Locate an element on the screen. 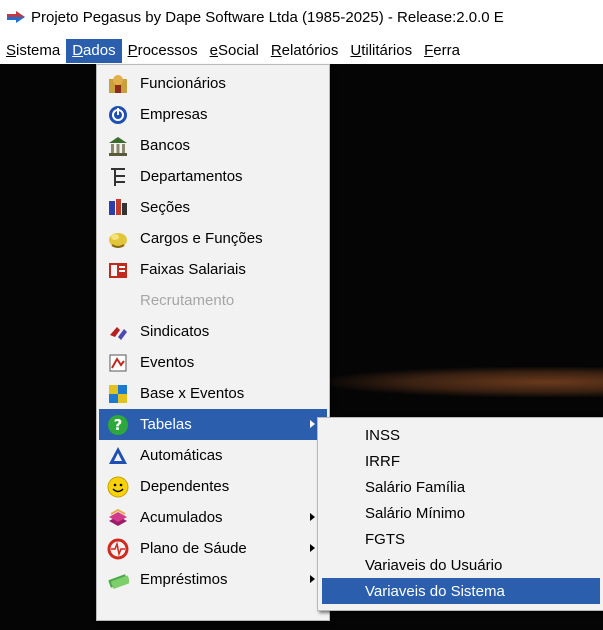 The image size is (603, 630). menu-item-label: Base x Eventos is located at coordinates (192, 393).